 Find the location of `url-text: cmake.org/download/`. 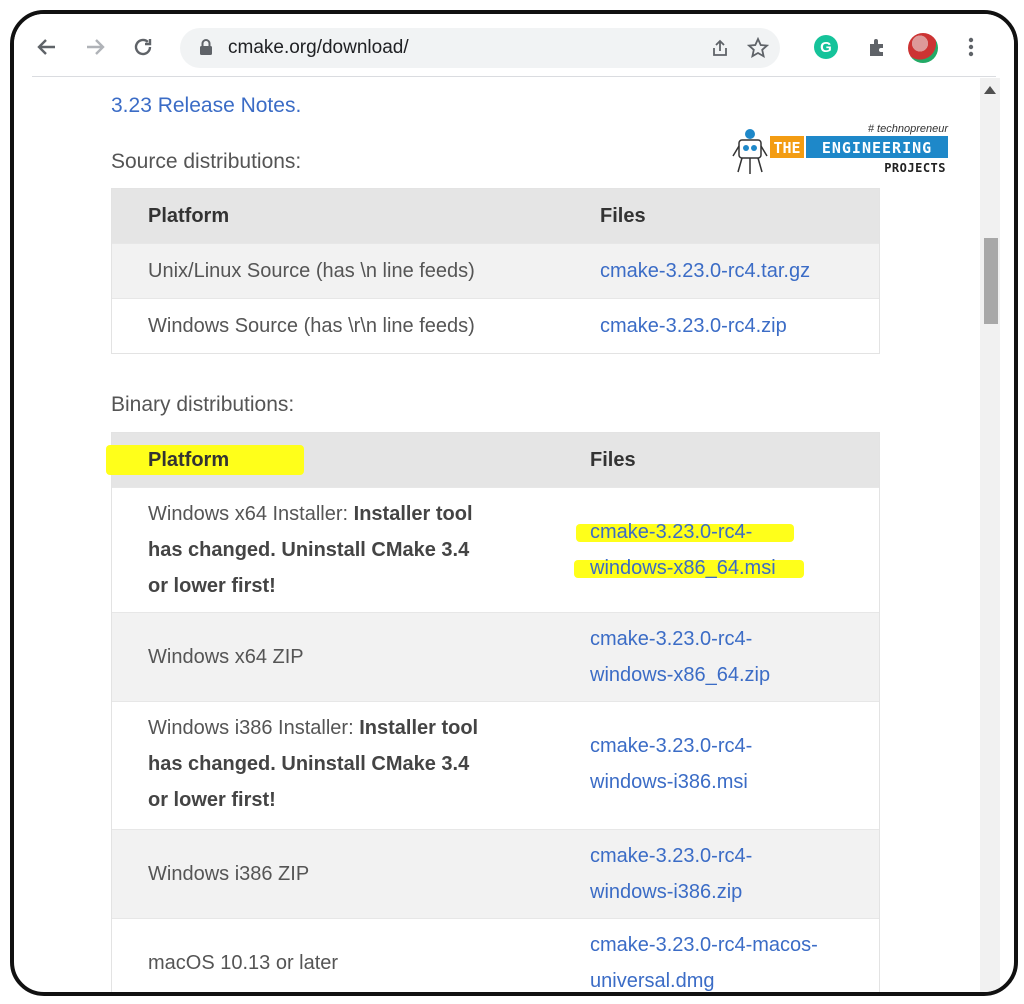

url-text: cmake.org/download/ is located at coordinates (318, 48).